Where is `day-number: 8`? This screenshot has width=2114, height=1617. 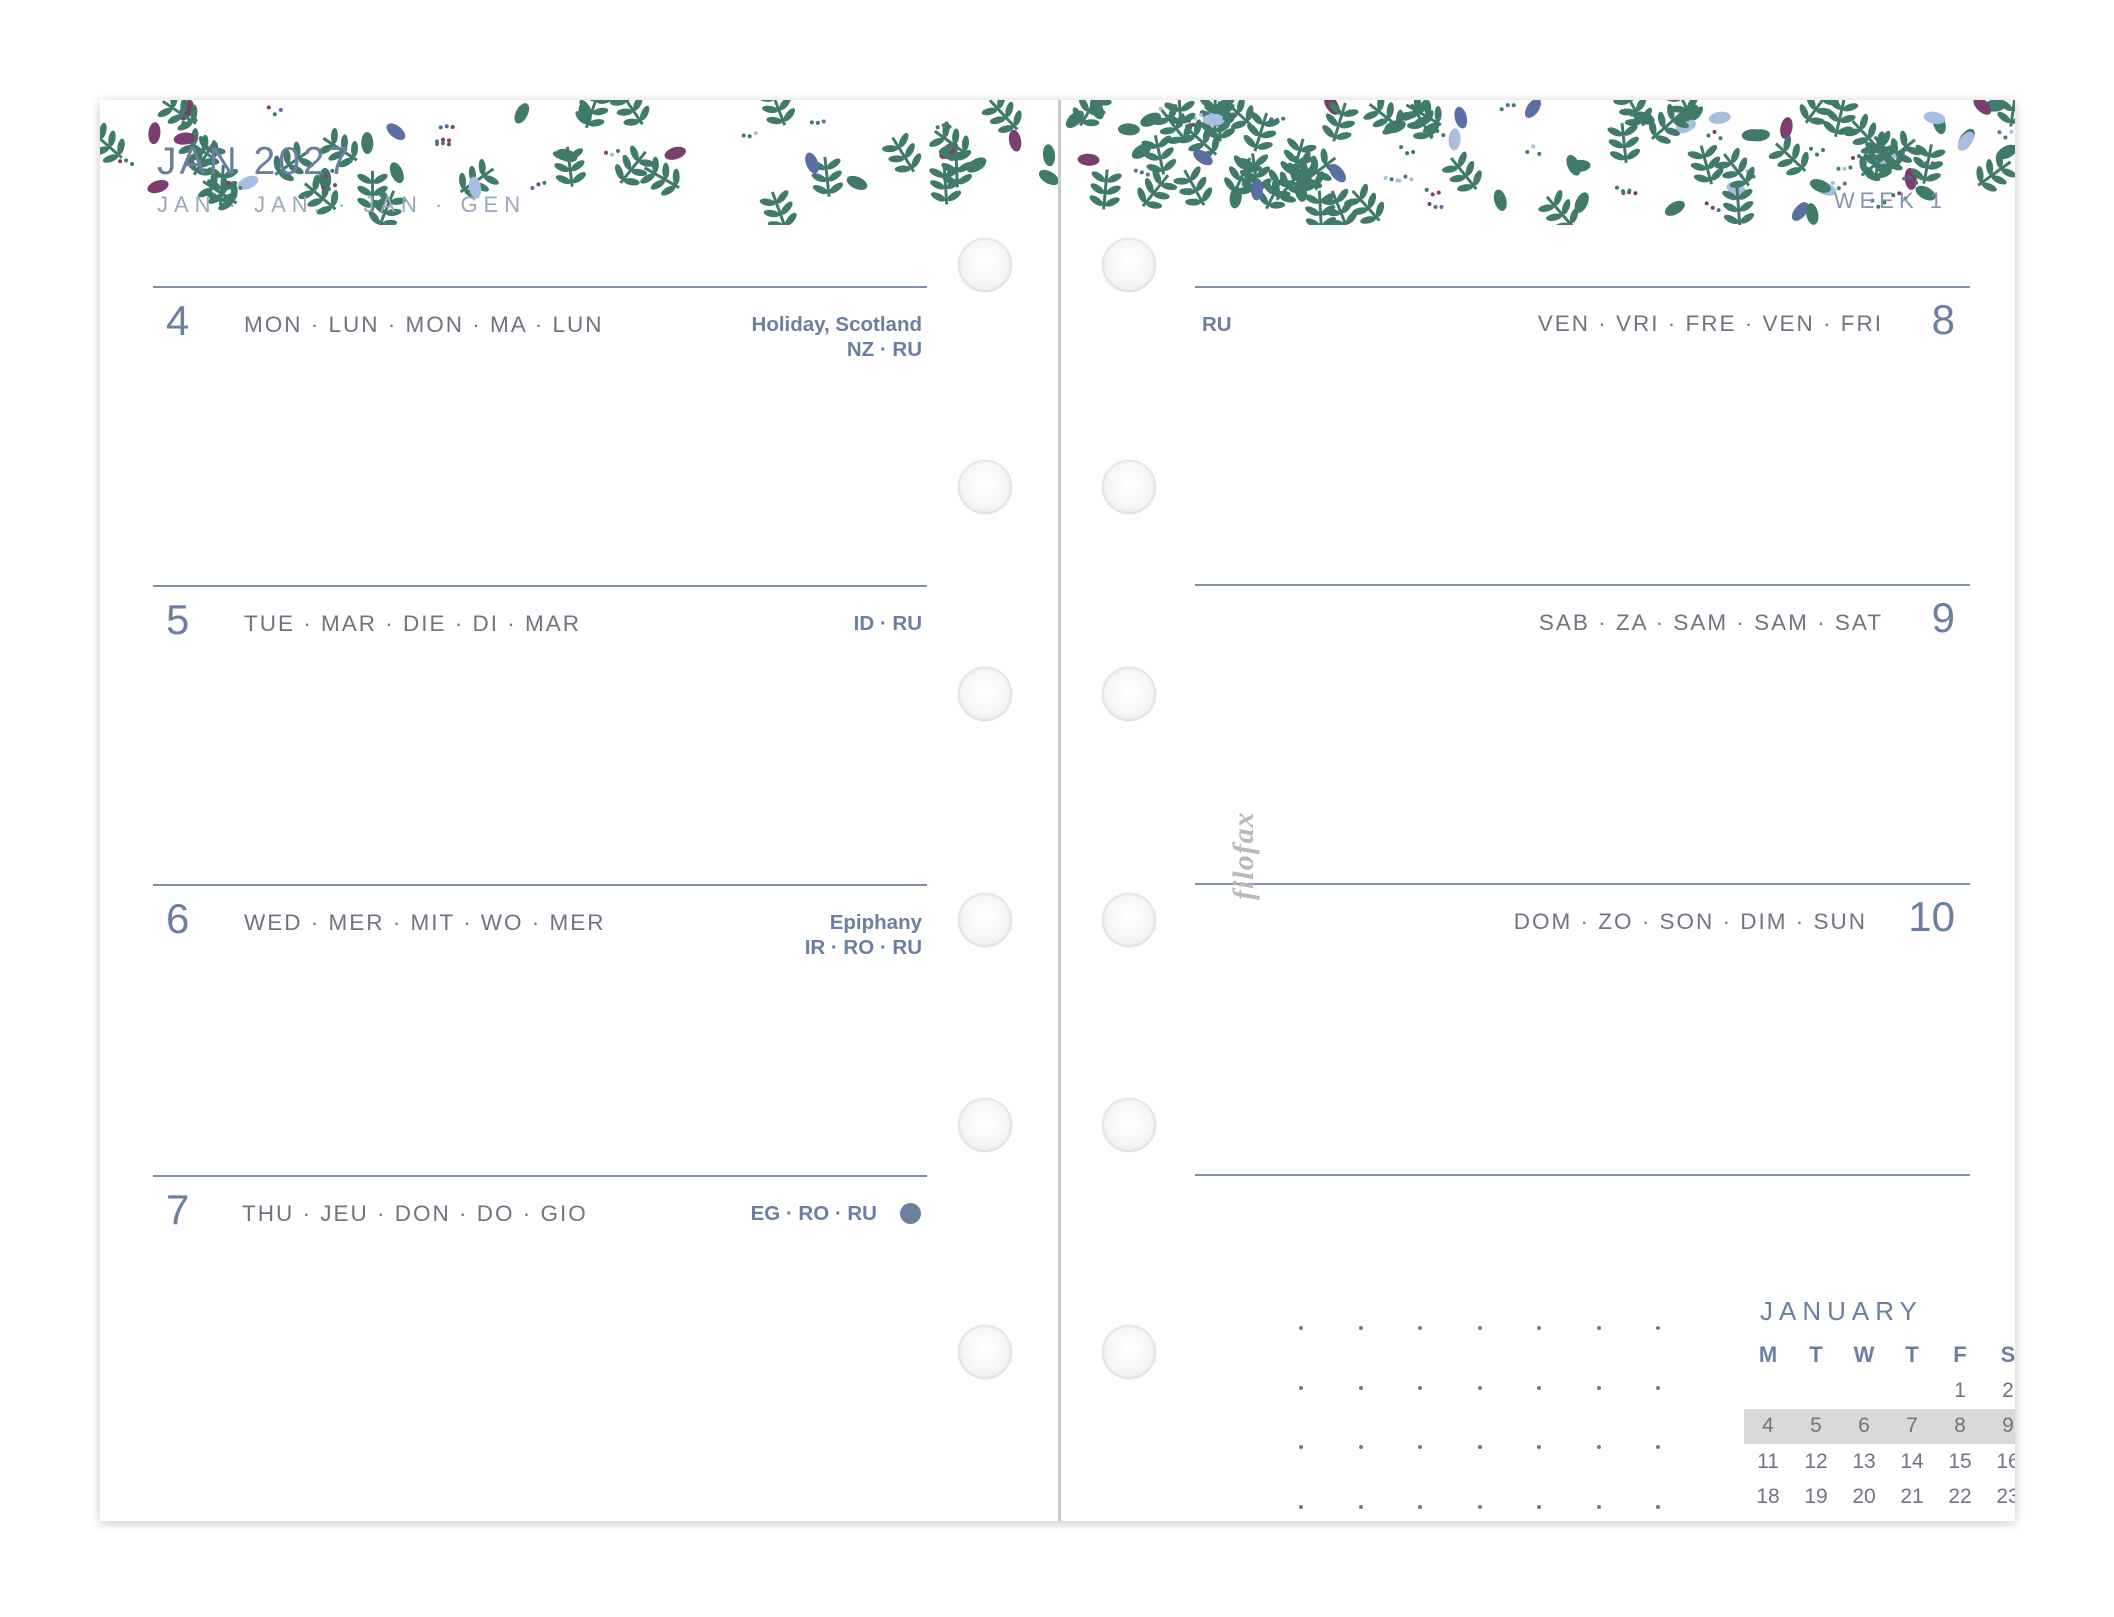 day-number: 8 is located at coordinates (1943, 319).